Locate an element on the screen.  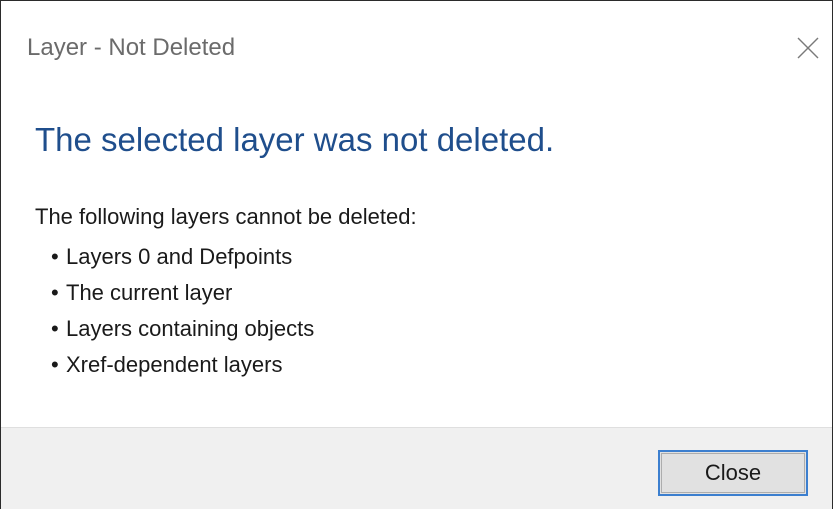
main-instruction-heading: The selected layer was not deleted. is located at coordinates (295, 139).